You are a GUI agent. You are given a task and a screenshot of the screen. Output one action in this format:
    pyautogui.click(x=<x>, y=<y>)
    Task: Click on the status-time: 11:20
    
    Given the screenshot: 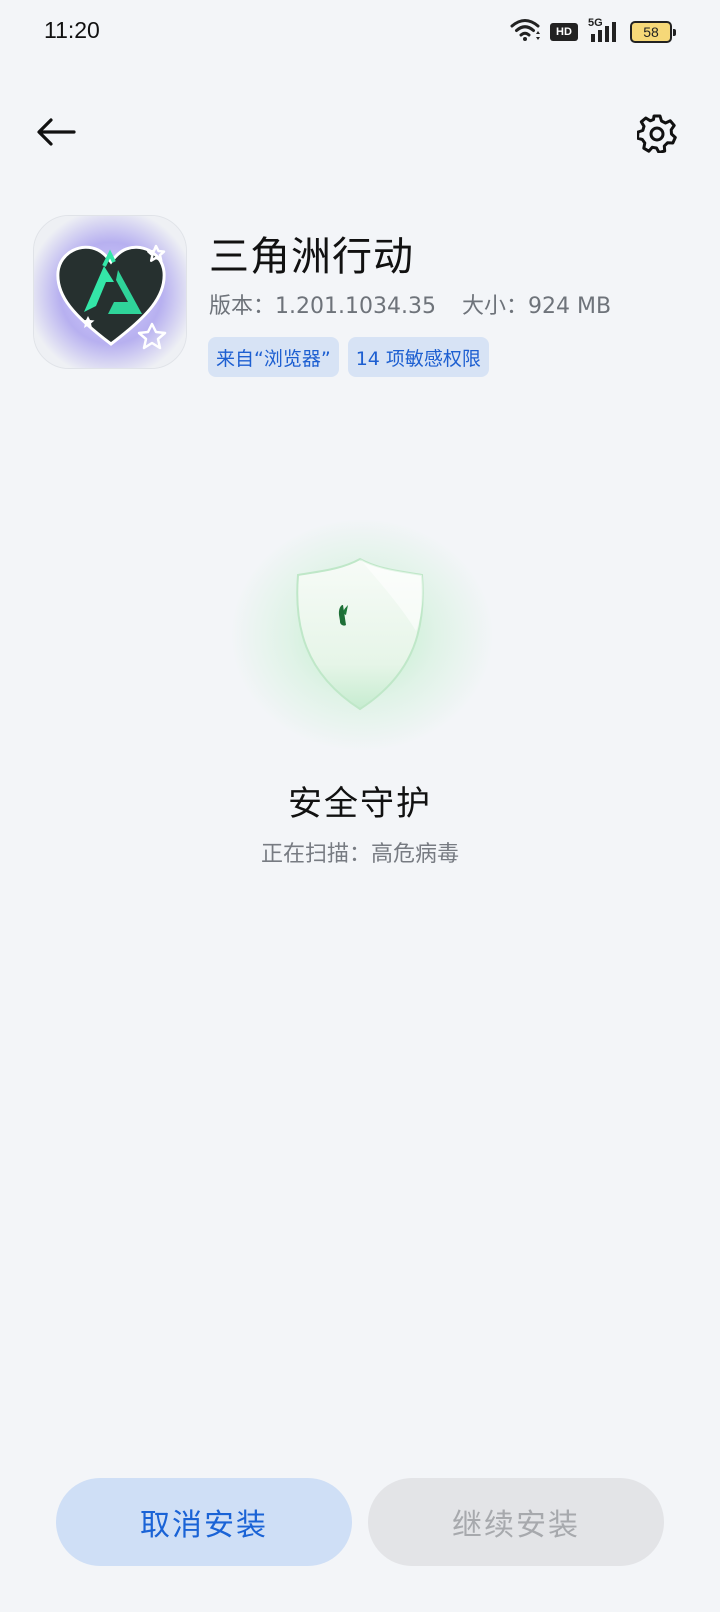 What is the action you would take?
    pyautogui.click(x=72, y=30)
    